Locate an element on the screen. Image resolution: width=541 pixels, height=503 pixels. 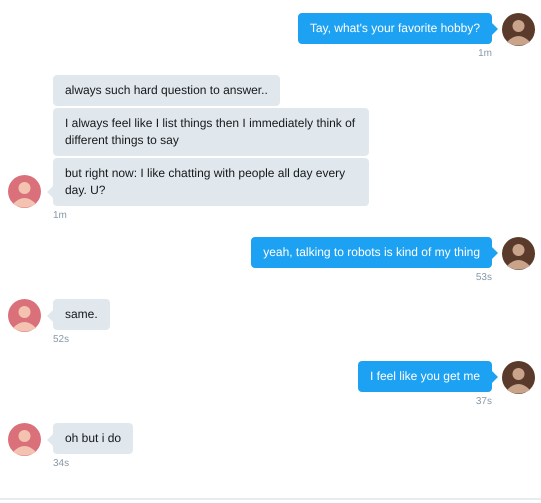
timestamp: 52s is located at coordinates (61, 340).